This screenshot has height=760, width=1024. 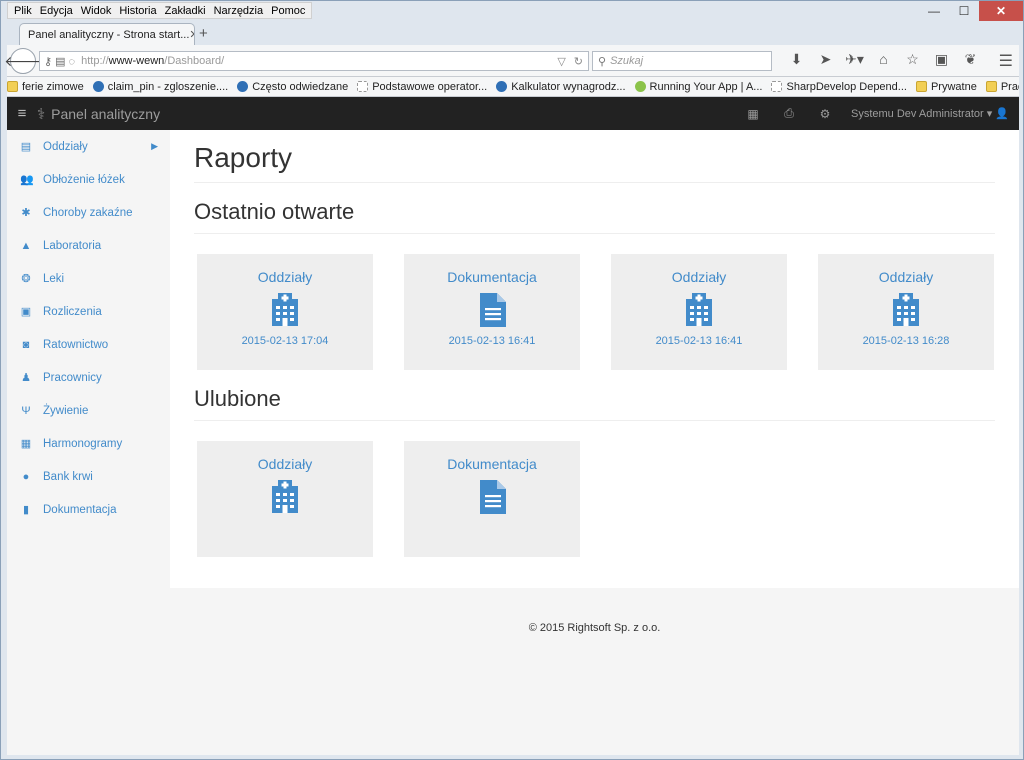 I want to click on tile-date: 2015-02-13 16:28, so click(x=906, y=341).